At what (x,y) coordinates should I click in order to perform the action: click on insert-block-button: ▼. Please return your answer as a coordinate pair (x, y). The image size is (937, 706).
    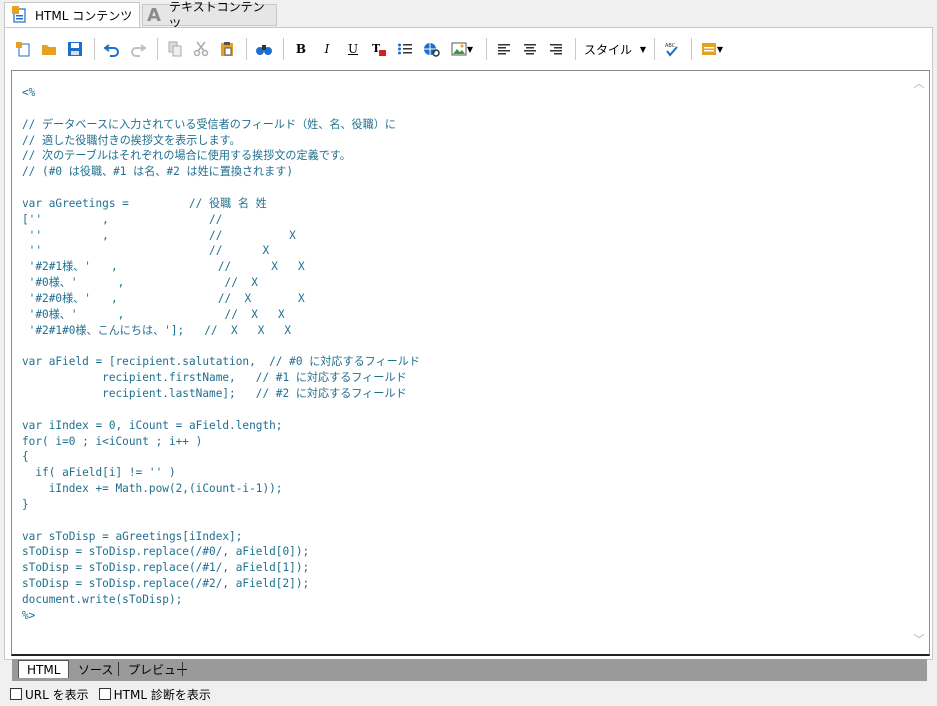
    Looking at the image, I should click on (712, 49).